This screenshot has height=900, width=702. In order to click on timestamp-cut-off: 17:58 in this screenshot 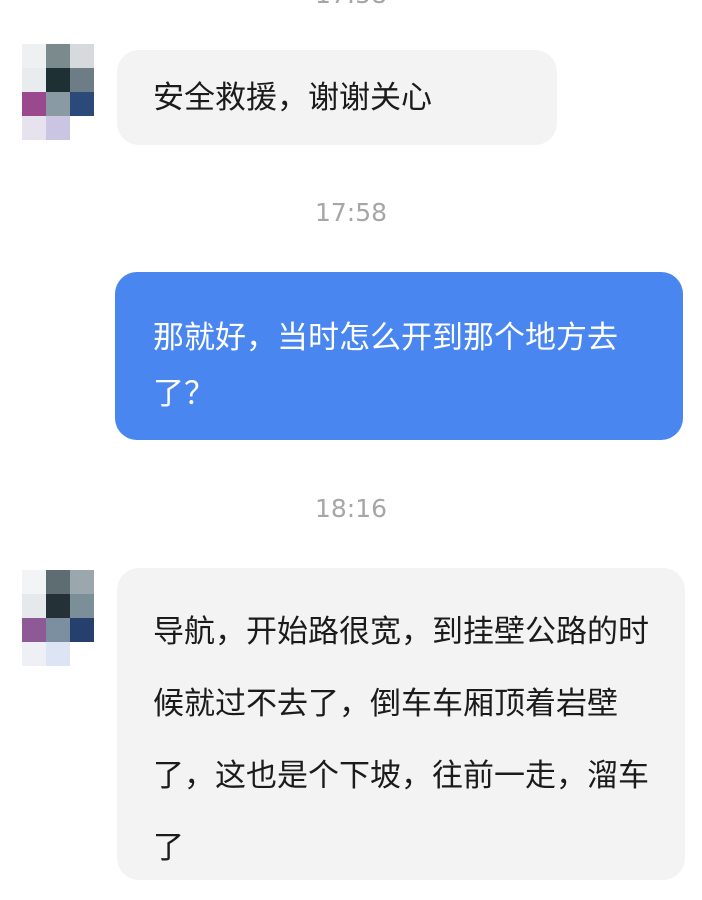, I will do `click(351, 4)`.